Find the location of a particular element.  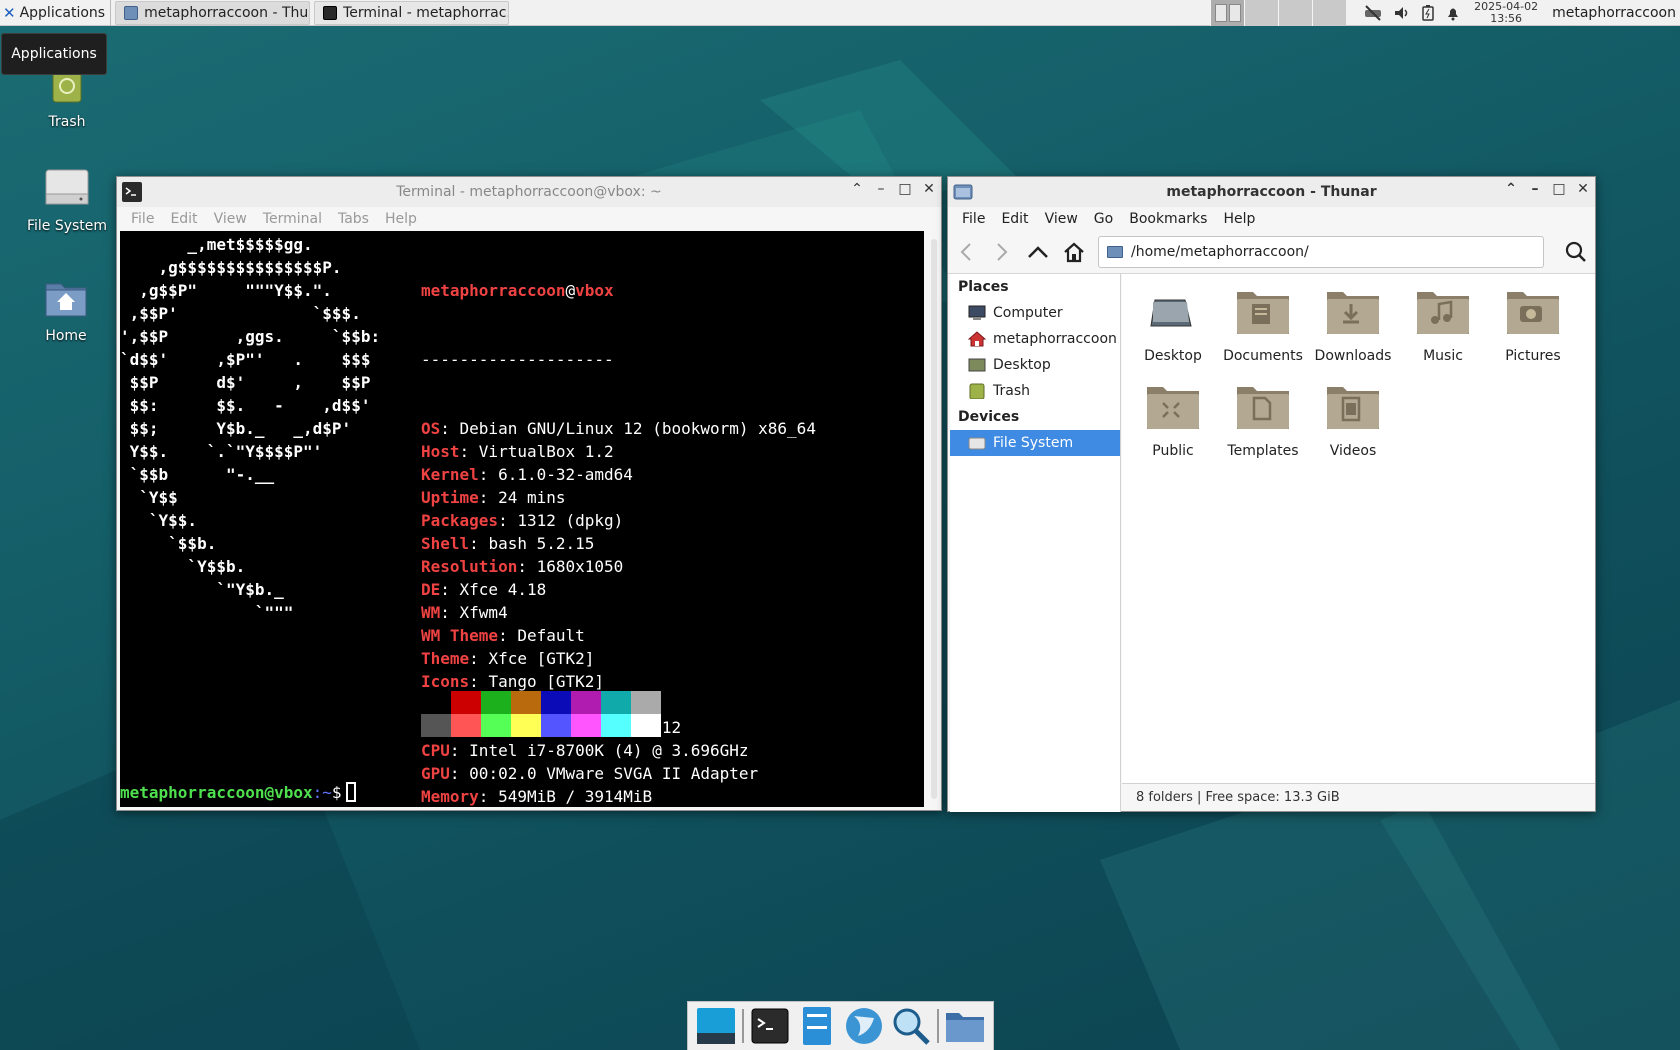

info-key: Host is located at coordinates (440, 451).